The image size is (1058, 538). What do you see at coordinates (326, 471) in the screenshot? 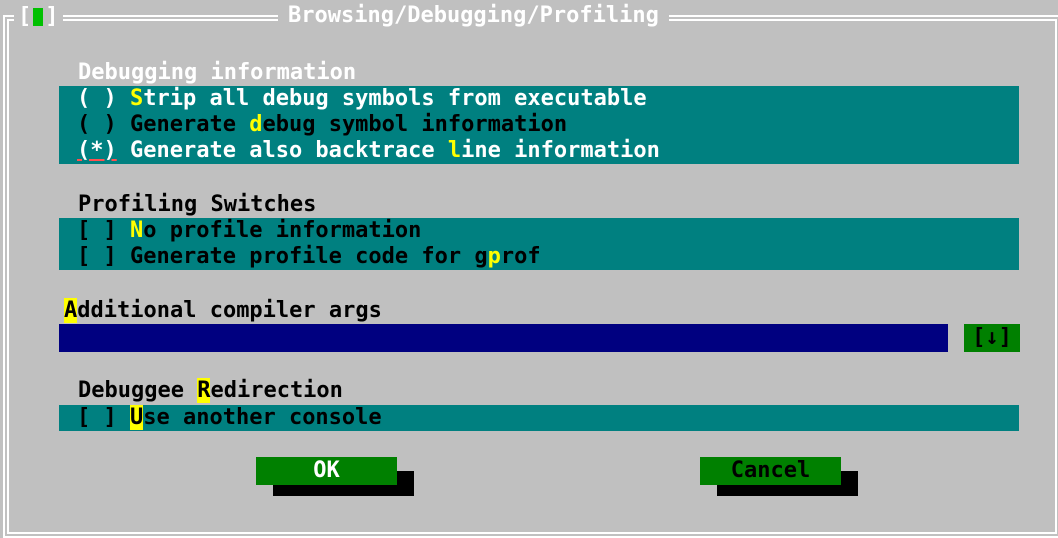
I see `ok-button: OK` at bounding box center [326, 471].